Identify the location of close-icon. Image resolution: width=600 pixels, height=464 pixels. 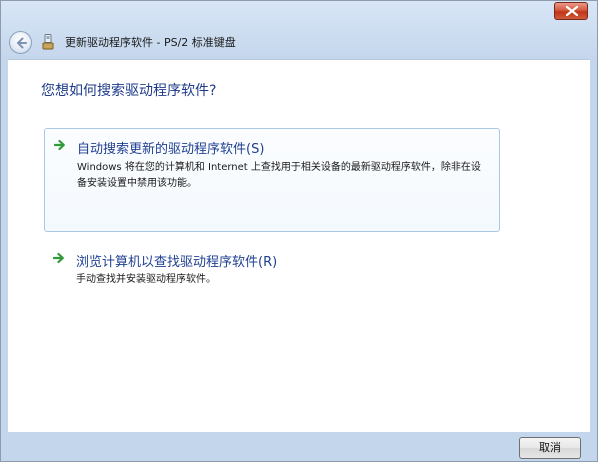
(572, 11).